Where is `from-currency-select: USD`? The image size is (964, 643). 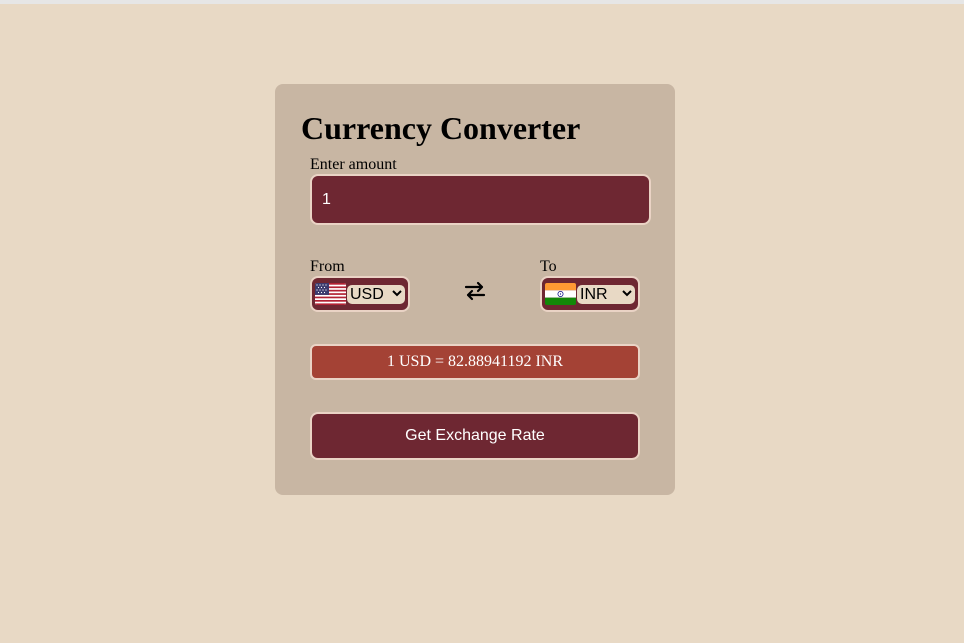
from-currency-select: USD is located at coordinates (376, 294).